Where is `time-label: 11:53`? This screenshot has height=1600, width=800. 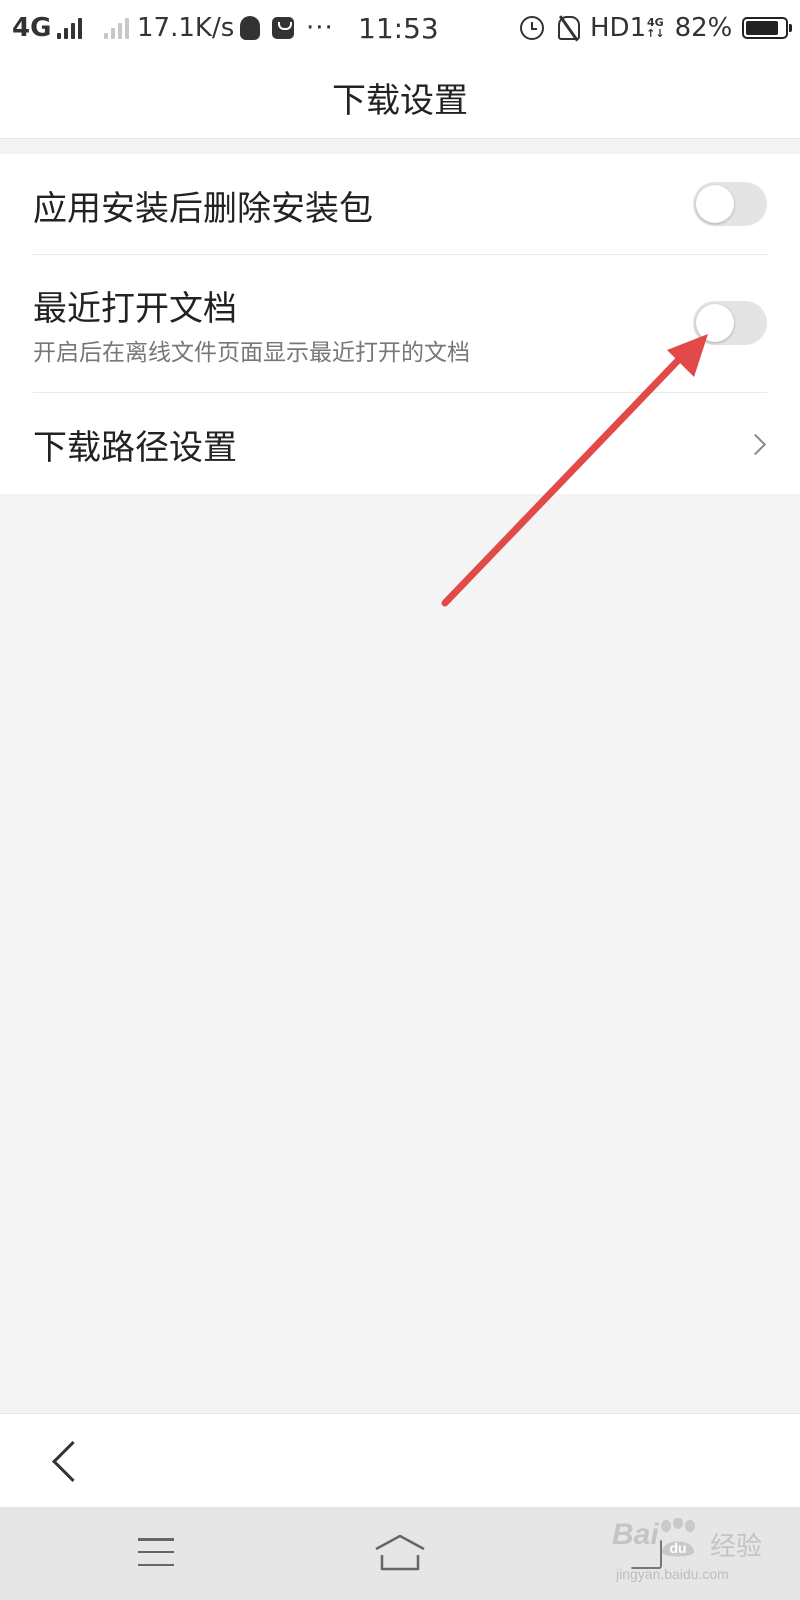 time-label: 11:53 is located at coordinates (398, 28).